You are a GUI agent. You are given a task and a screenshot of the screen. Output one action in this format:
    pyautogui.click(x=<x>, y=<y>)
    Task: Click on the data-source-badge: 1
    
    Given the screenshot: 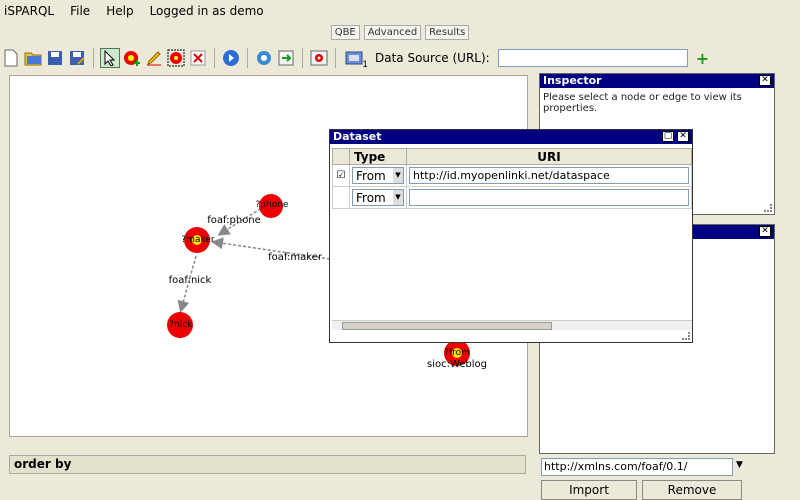 What is the action you would take?
    pyautogui.click(x=365, y=65)
    